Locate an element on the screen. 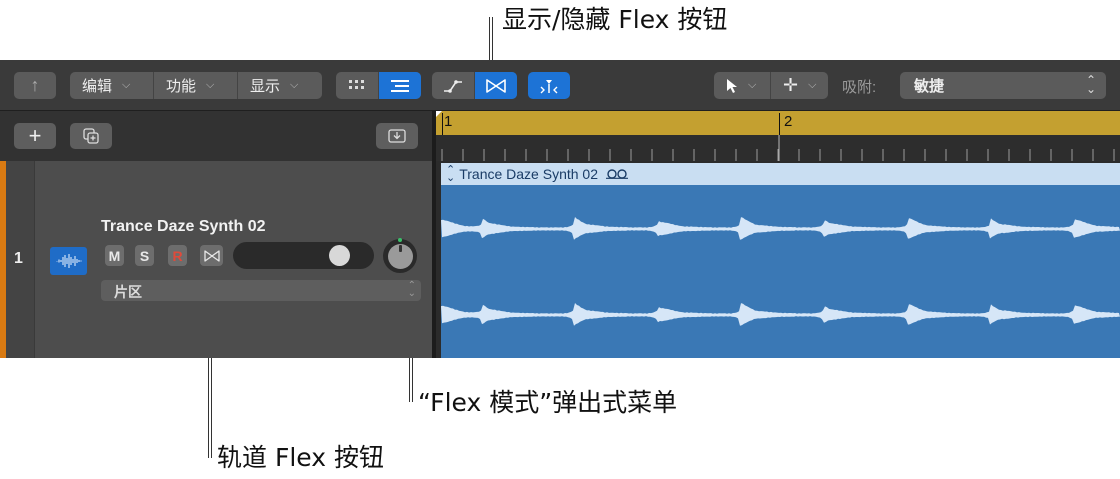 The width and height of the screenshot is (1120, 479). snap-mode-select: 敏捷 ⌃ ⌄ is located at coordinates (1003, 85).